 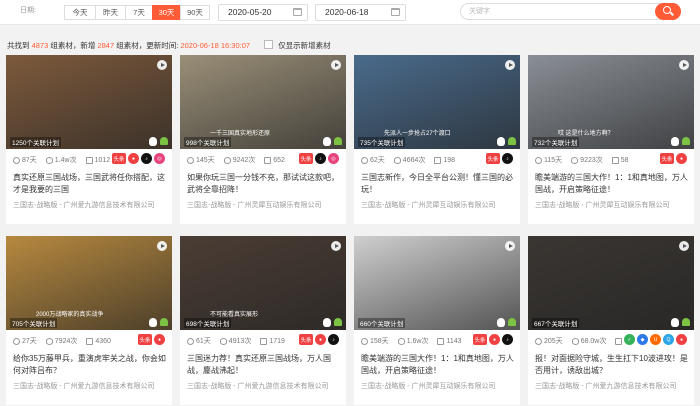 I want to click on search-input, so click(x=556, y=11).